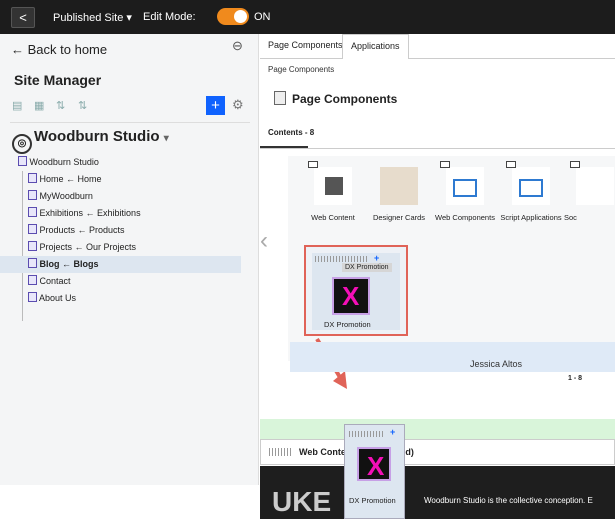 Image resolution: width=615 pixels, height=519 pixels. What do you see at coordinates (437, 452) in the screenshot?
I see `web-content-row: Web Content (Unspecified)` at bounding box center [437, 452].